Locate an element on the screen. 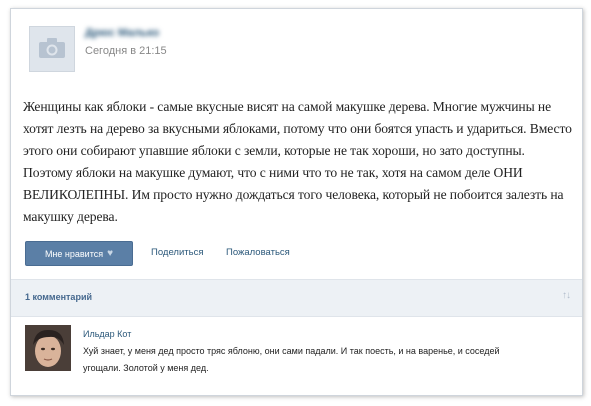 This screenshot has height=406, width=591. comment-author: Ильдар Кот is located at coordinates (107, 334).